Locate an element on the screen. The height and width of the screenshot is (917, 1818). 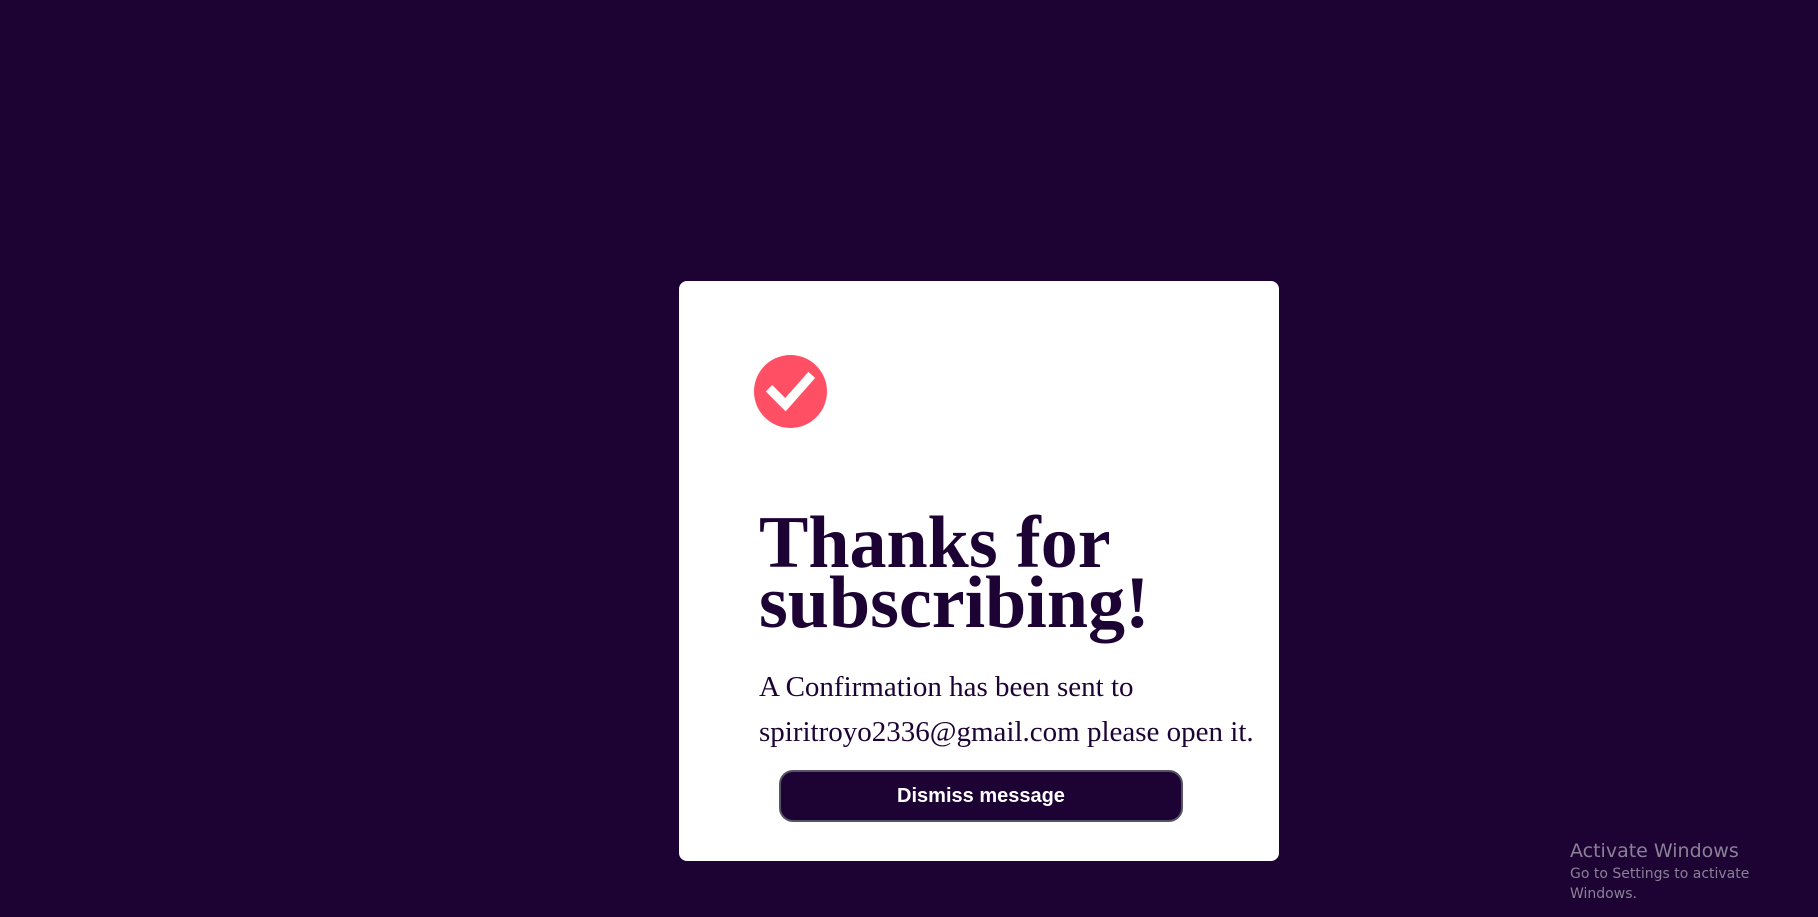
watermark-subtitle: Go to Settings to activate Windows. is located at coordinates (1660, 884).